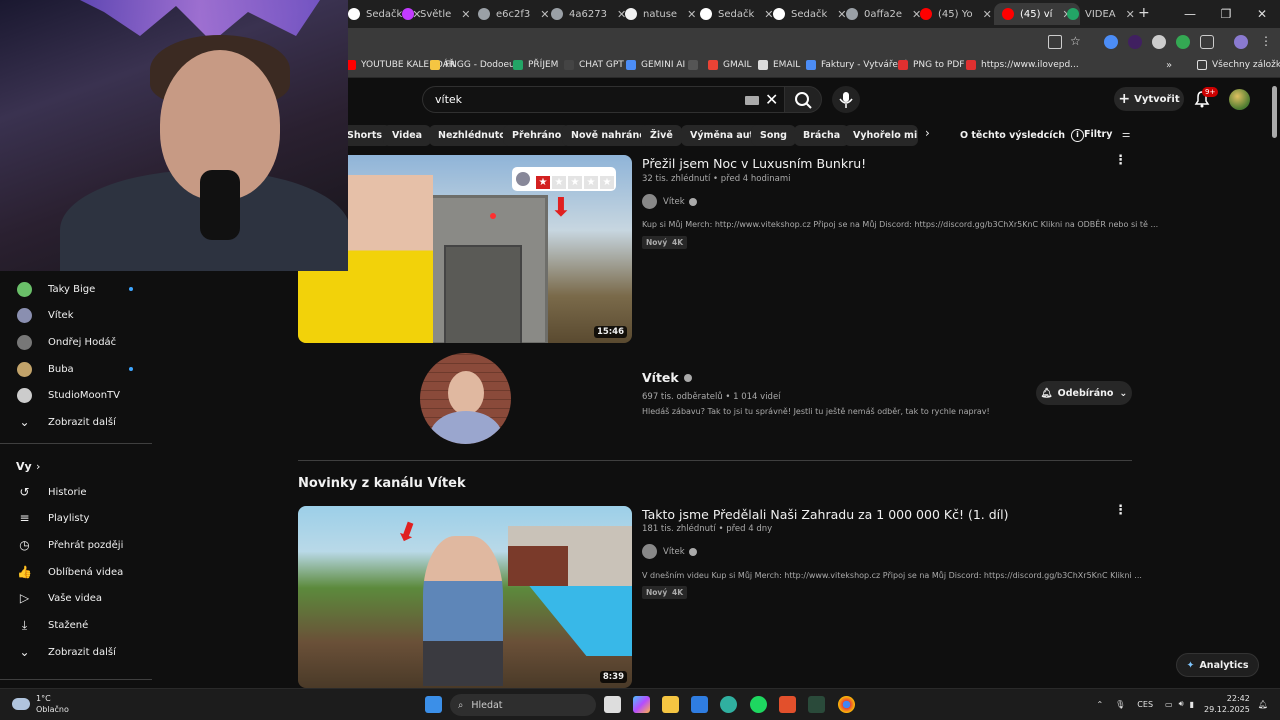 The image size is (1280, 720). I want to click on search-box: vítek ✕, so click(603, 99).